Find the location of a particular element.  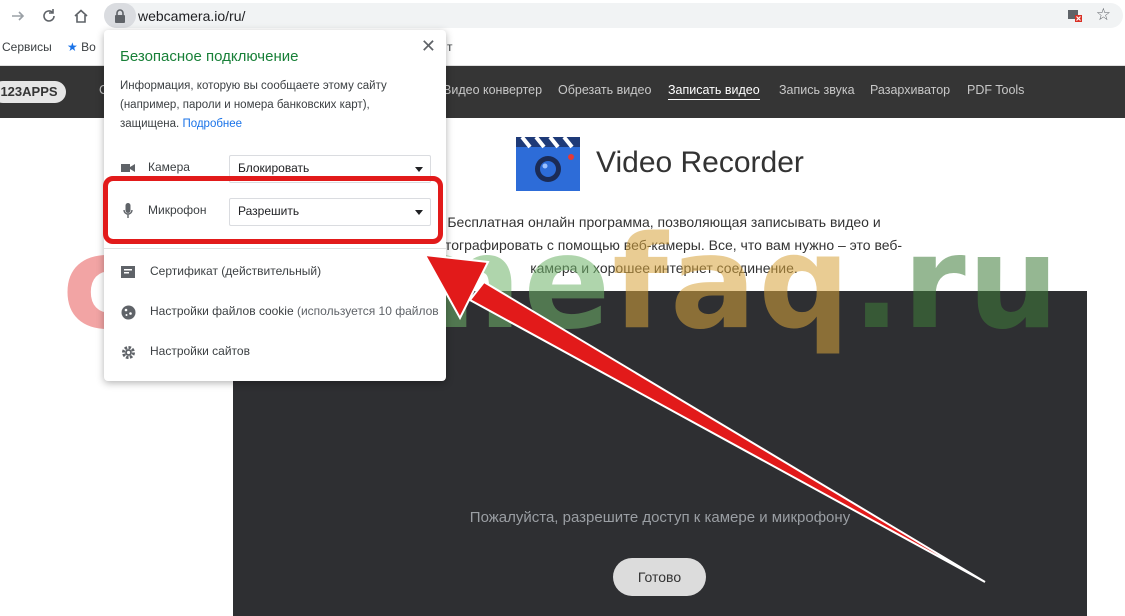

browser-toolbar: webcamera.io/ru/ ☆ is located at coordinates (562, 16).